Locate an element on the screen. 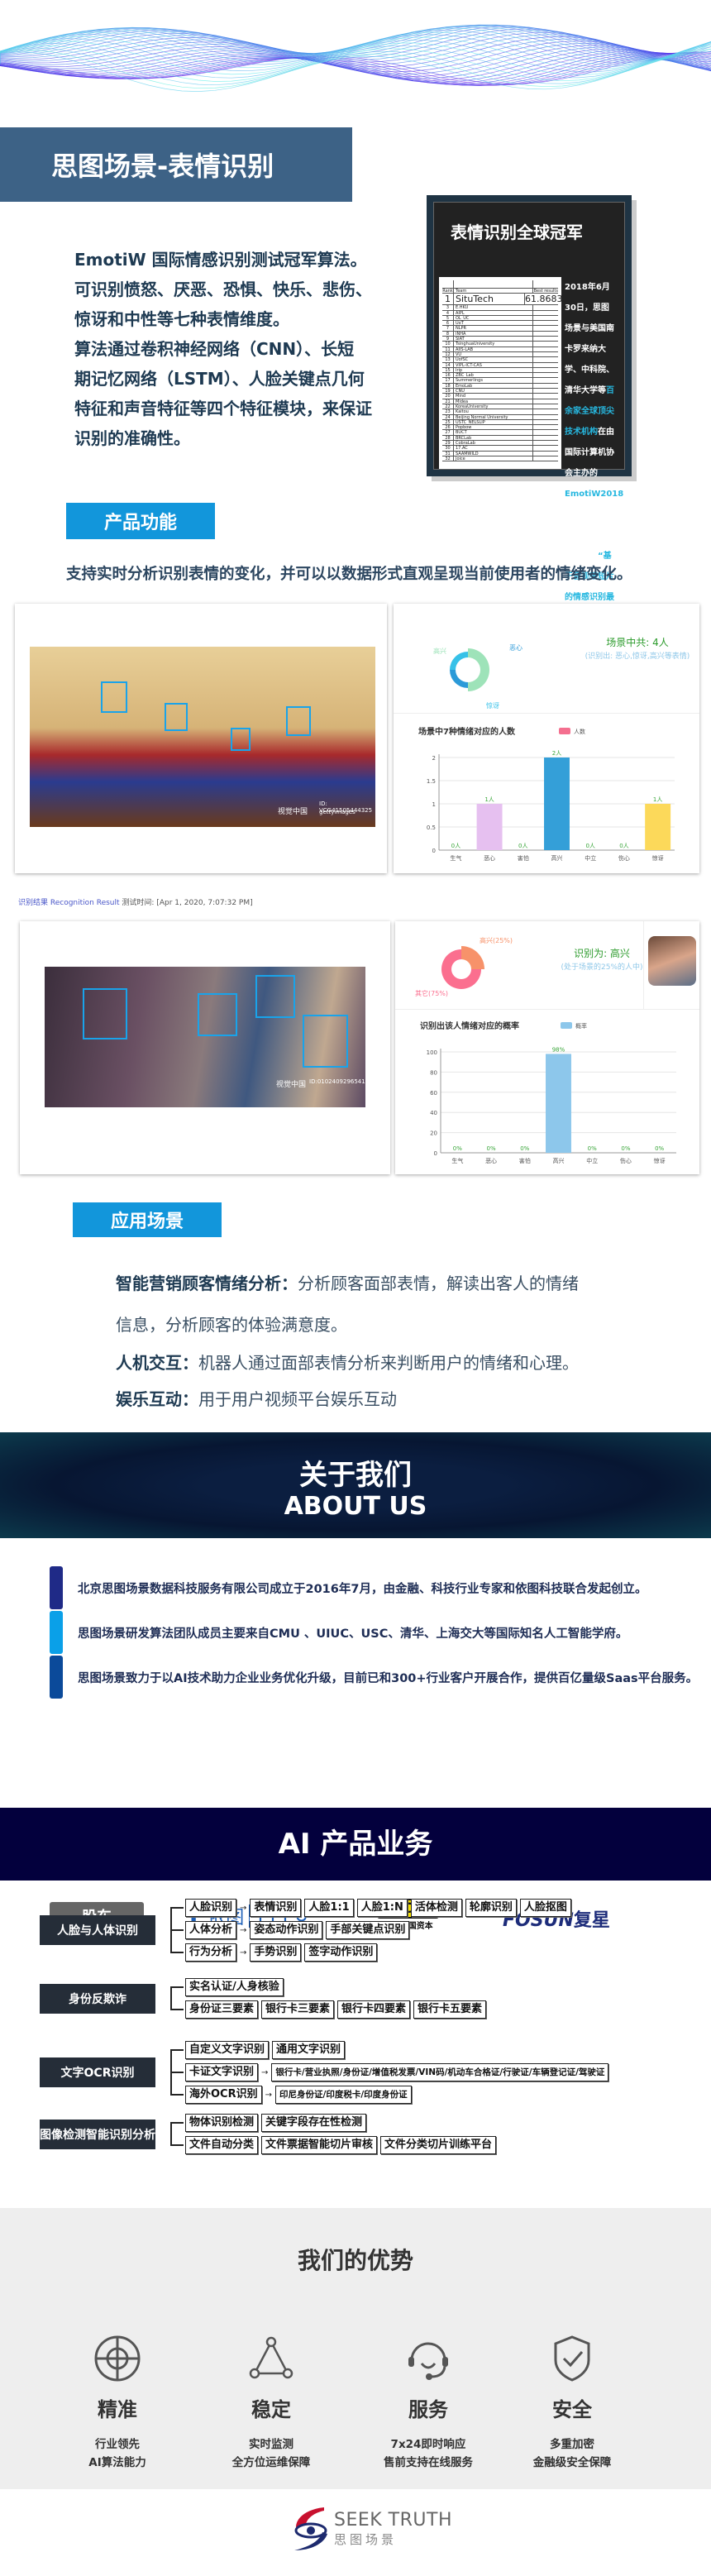 This screenshot has height=2576, width=711. wave-banner is located at coordinates (355, 58).